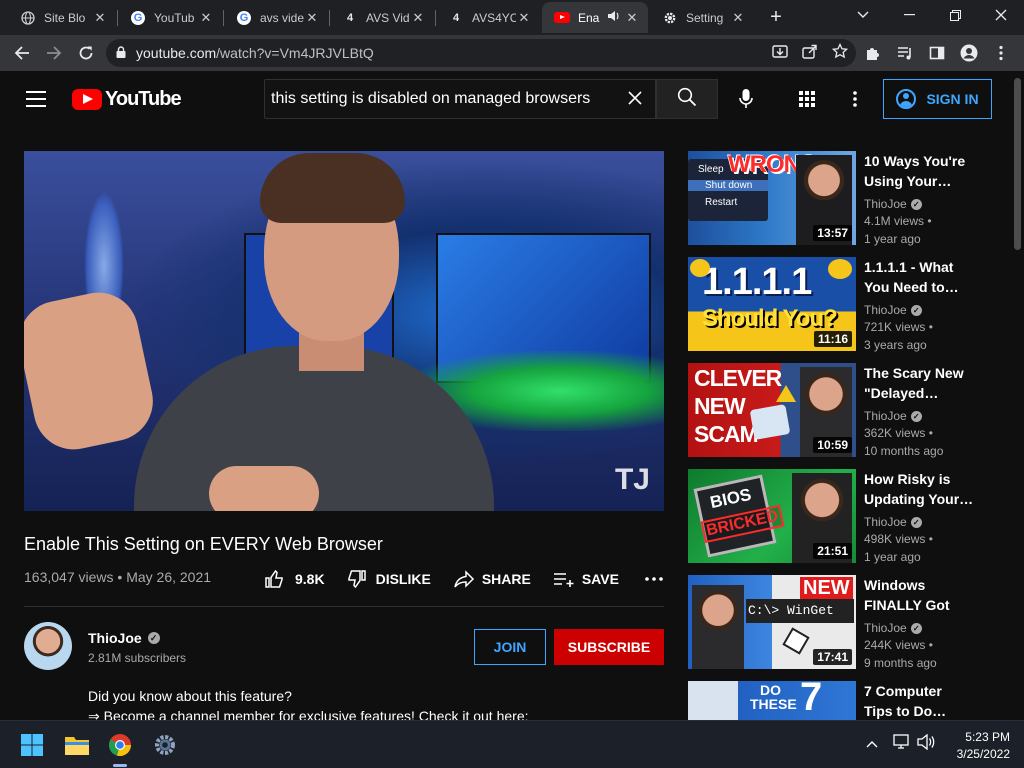 The width and height of the screenshot is (1024, 768). I want to click on browser-tab-avs-video-search: G avs vide ✕, so click(276, 17).